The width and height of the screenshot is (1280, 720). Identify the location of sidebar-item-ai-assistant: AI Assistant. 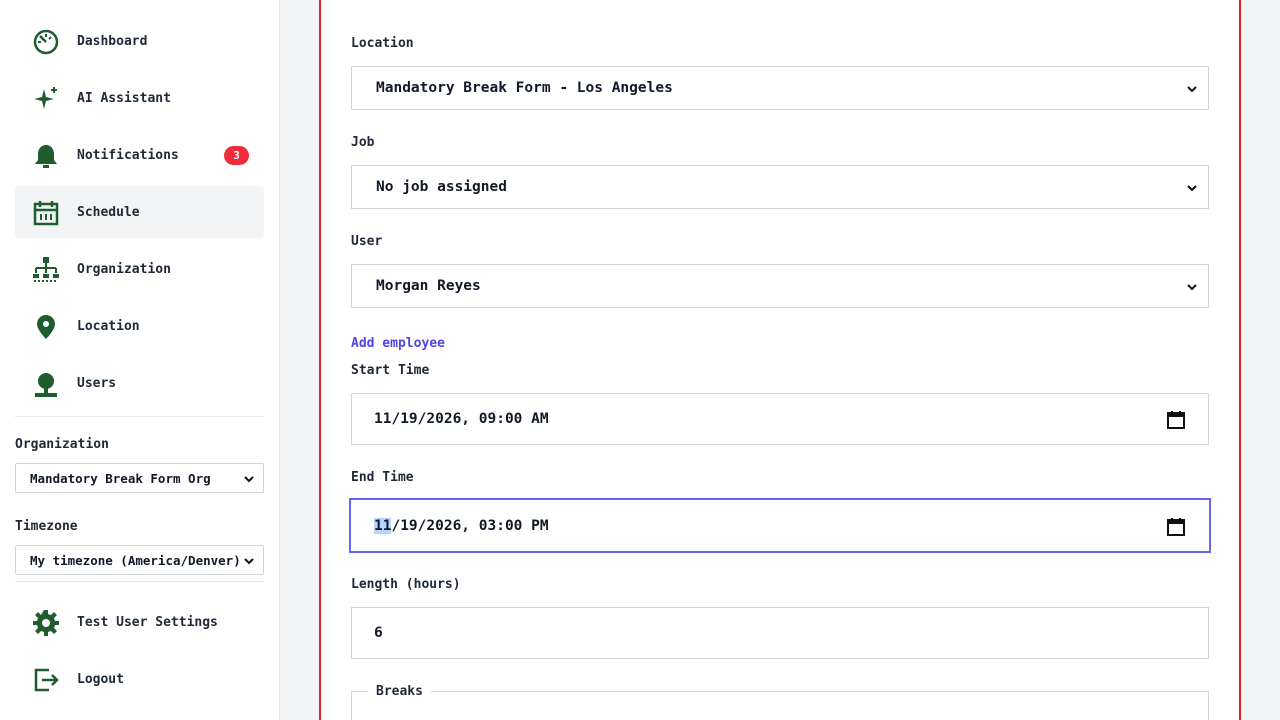
(139, 98).